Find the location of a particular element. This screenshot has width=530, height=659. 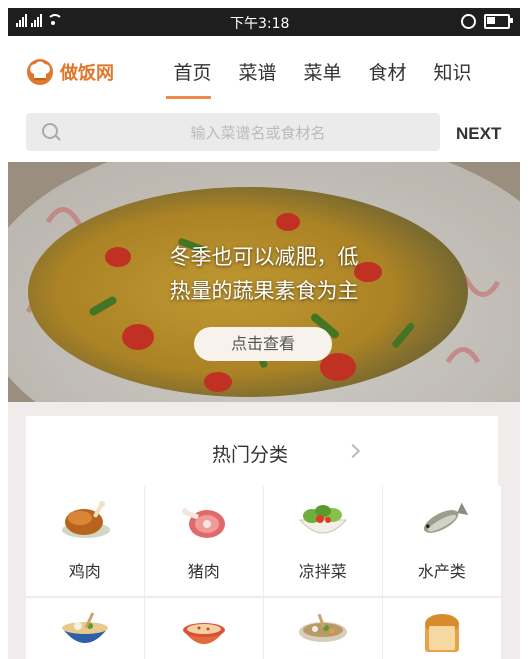

category-label: 凉拌菜 is located at coordinates (322, 571).